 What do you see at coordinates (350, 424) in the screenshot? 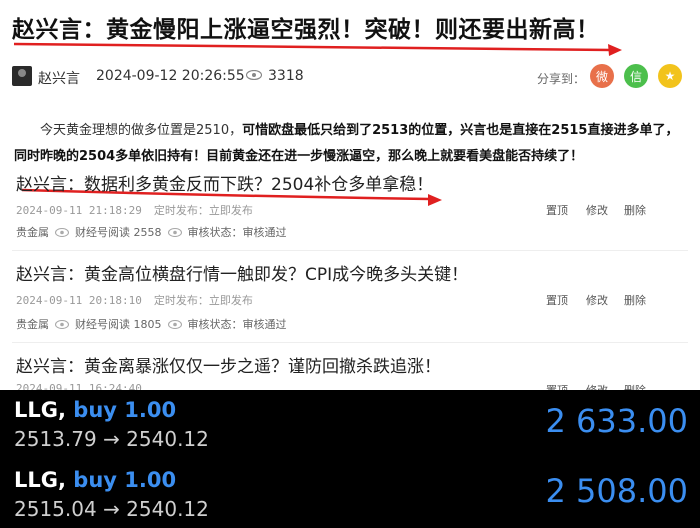
I see `position-row: LLG, buy 1.00 2513.79 → 2540.12 2 633.00` at bounding box center [350, 424].